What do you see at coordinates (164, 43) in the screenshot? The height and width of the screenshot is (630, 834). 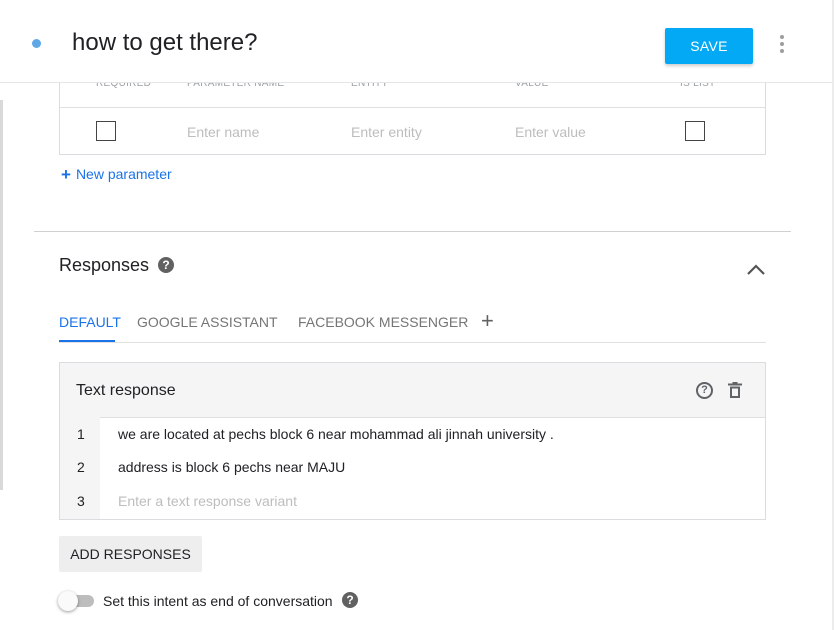 I see `intent-title: how to get there?` at bounding box center [164, 43].